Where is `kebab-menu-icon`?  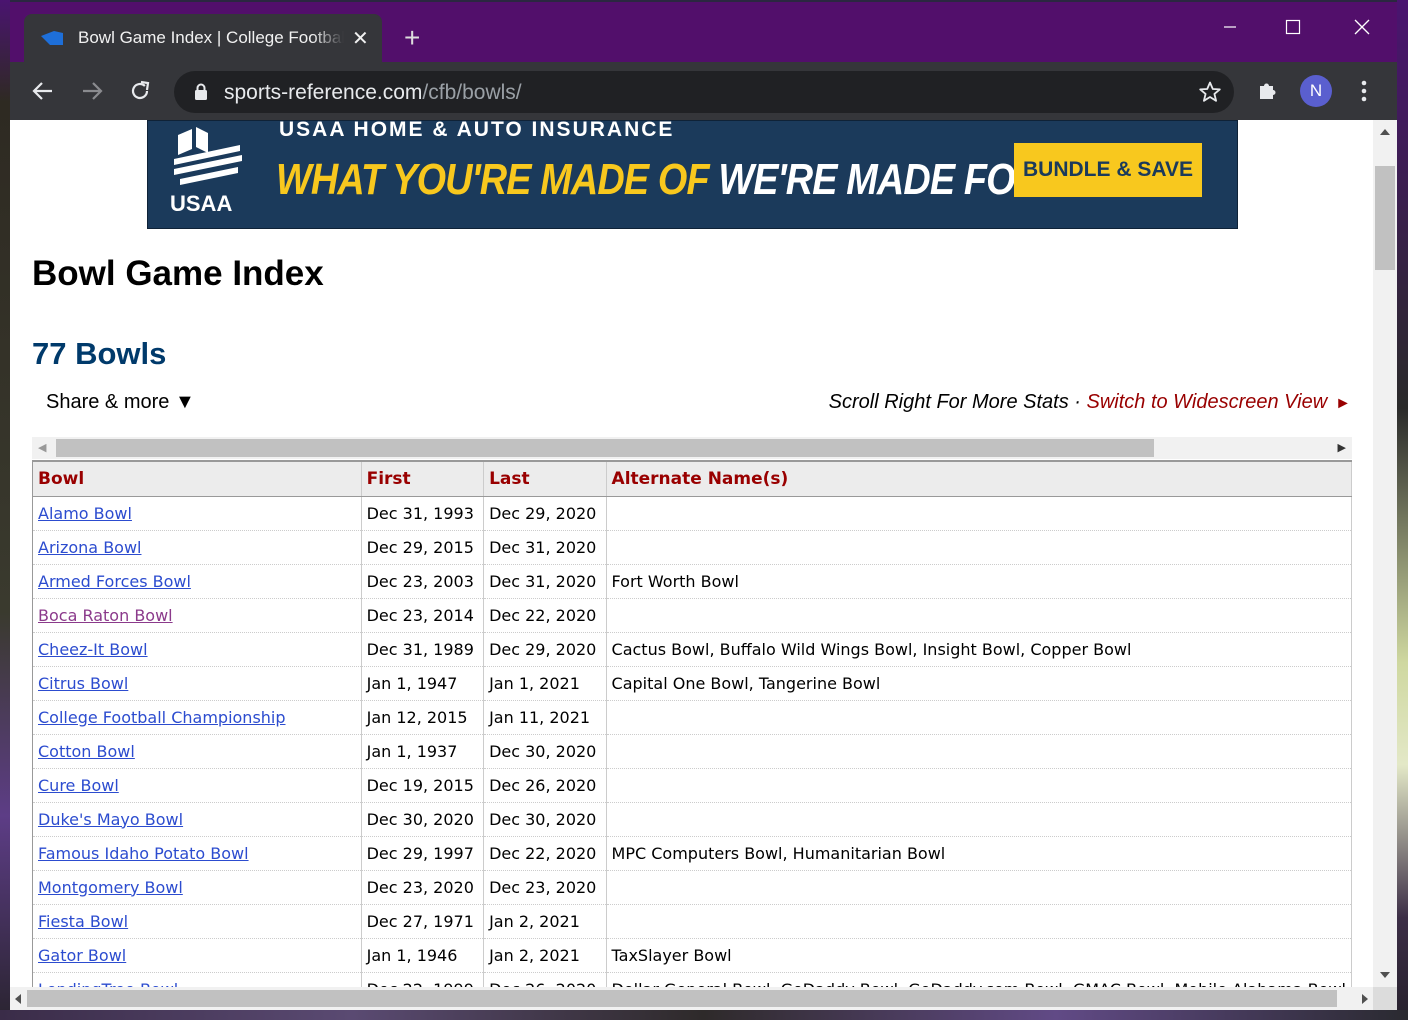
kebab-menu-icon is located at coordinates (1364, 91).